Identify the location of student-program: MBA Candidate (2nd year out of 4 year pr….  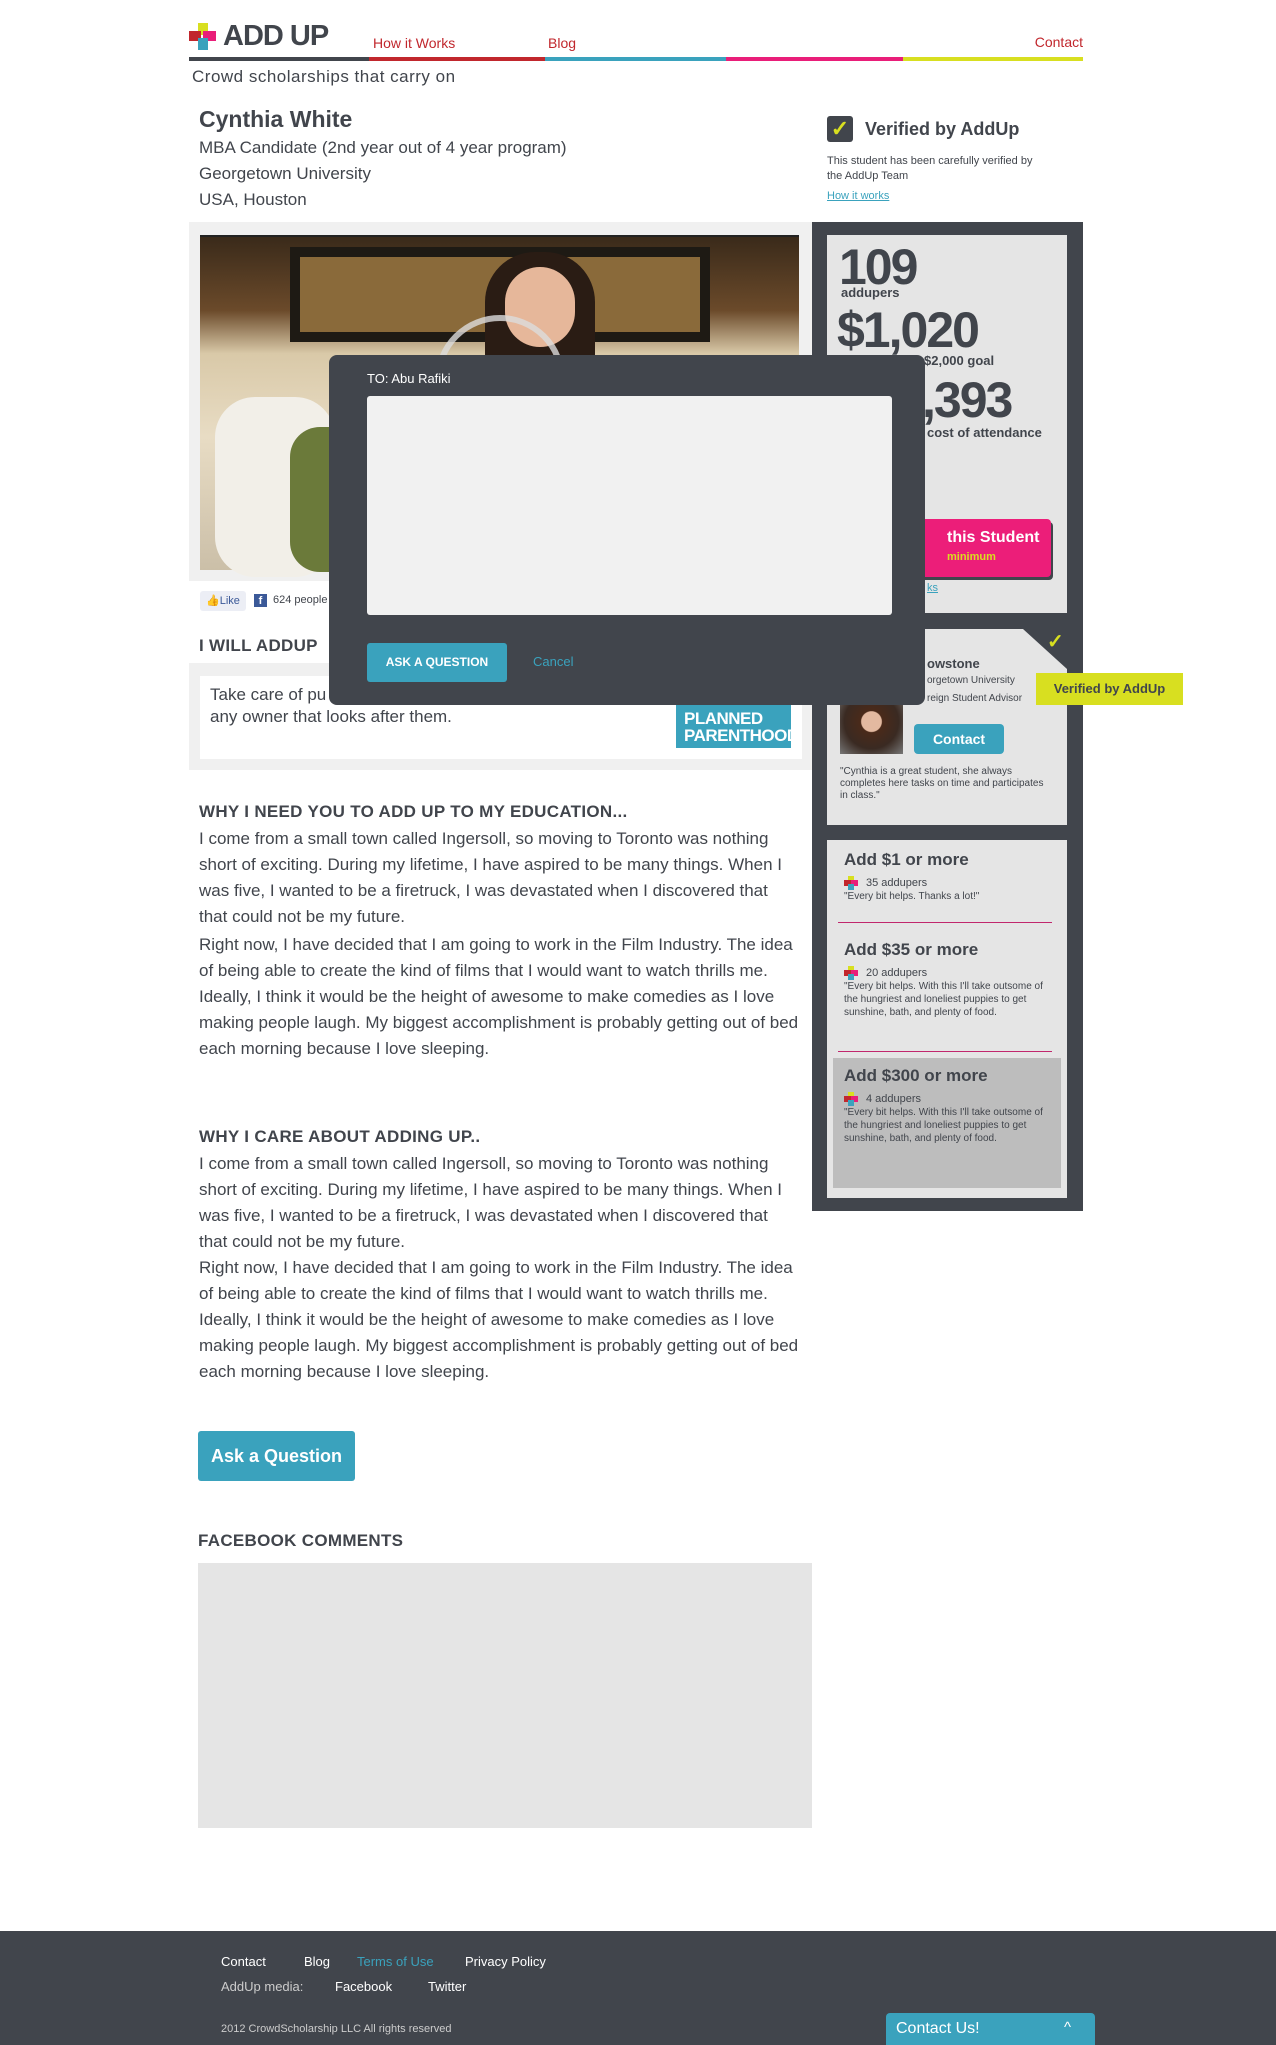
(383, 147).